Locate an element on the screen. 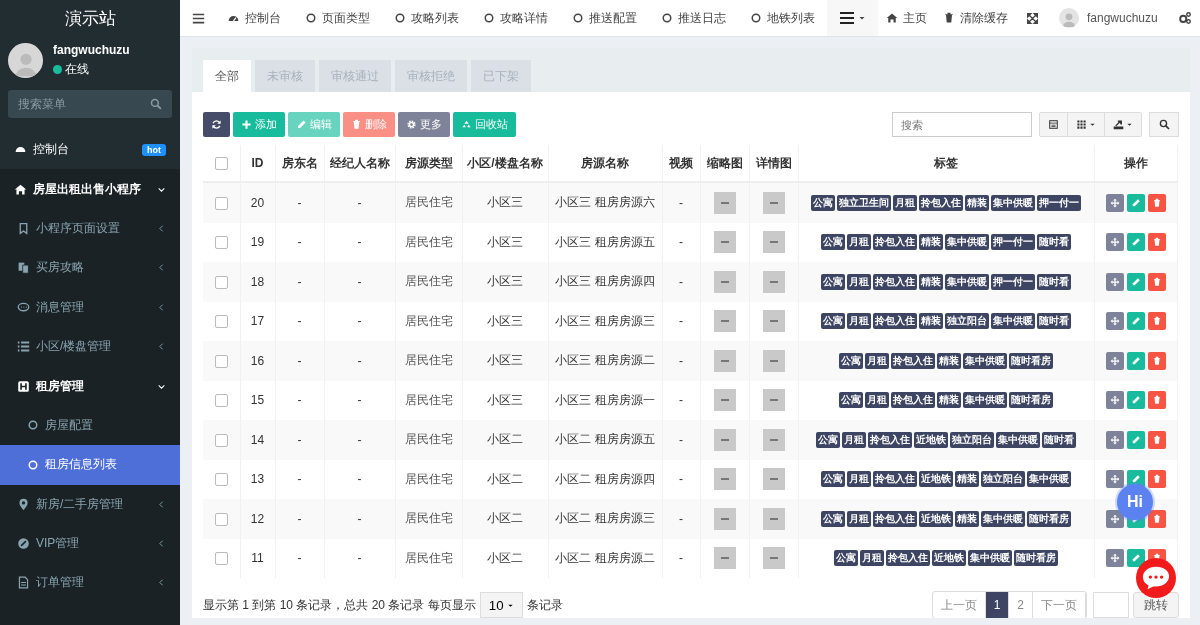 Image resolution: width=1200 pixels, height=625 pixels. nav-tab: 推送配置 is located at coordinates (604, 18).